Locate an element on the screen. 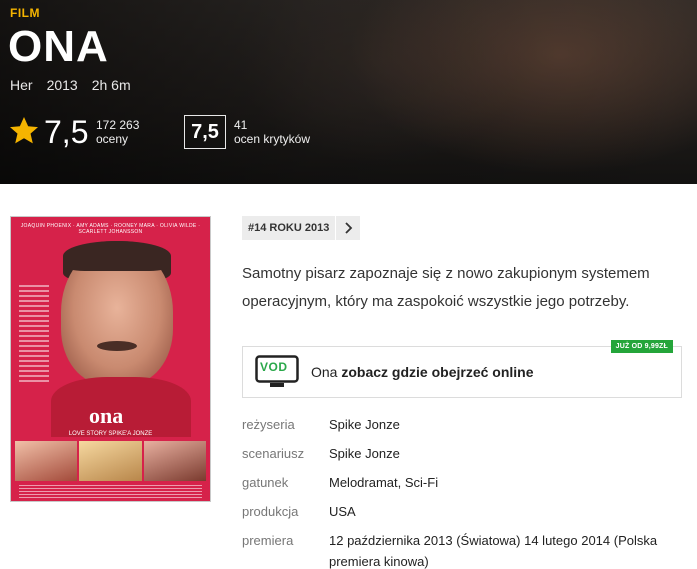  info-label: premiera is located at coordinates (268, 540).